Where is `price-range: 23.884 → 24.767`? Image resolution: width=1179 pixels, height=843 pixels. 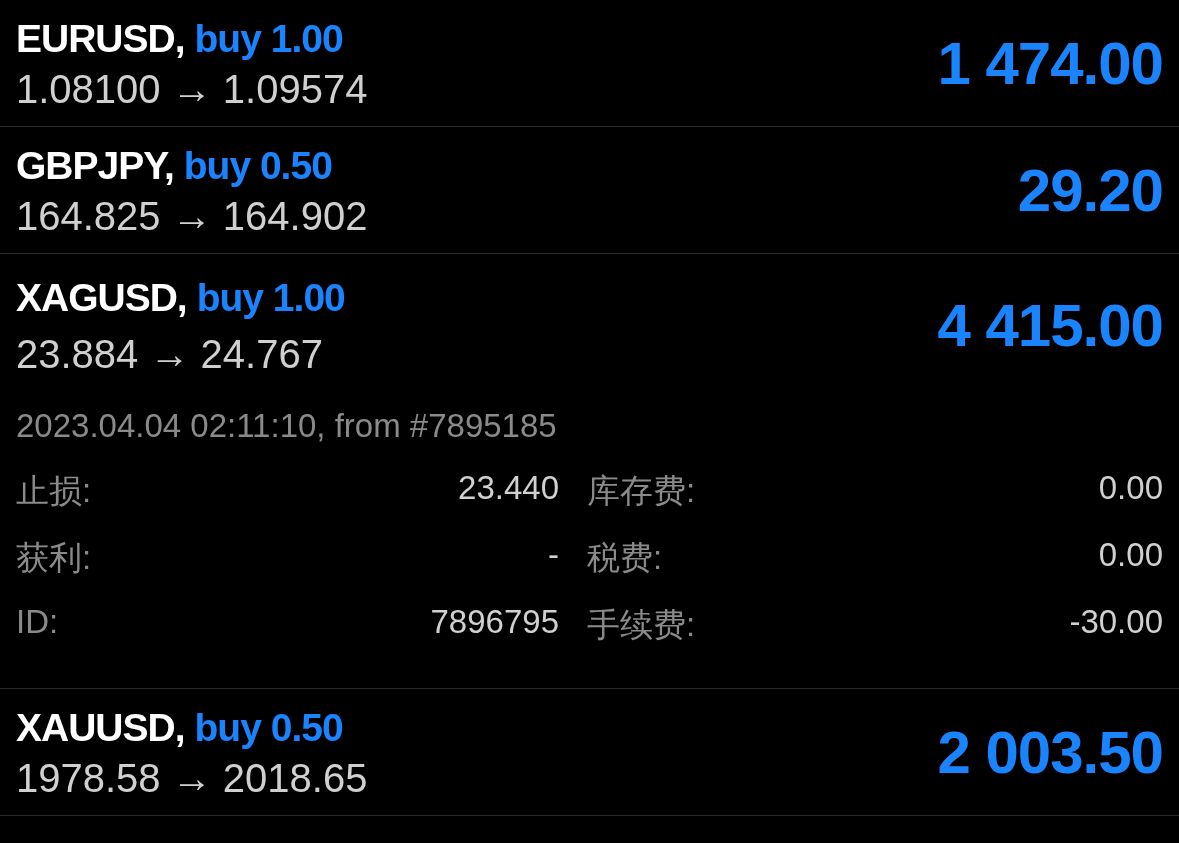
price-range: 23.884 → 24.767 is located at coordinates (170, 354).